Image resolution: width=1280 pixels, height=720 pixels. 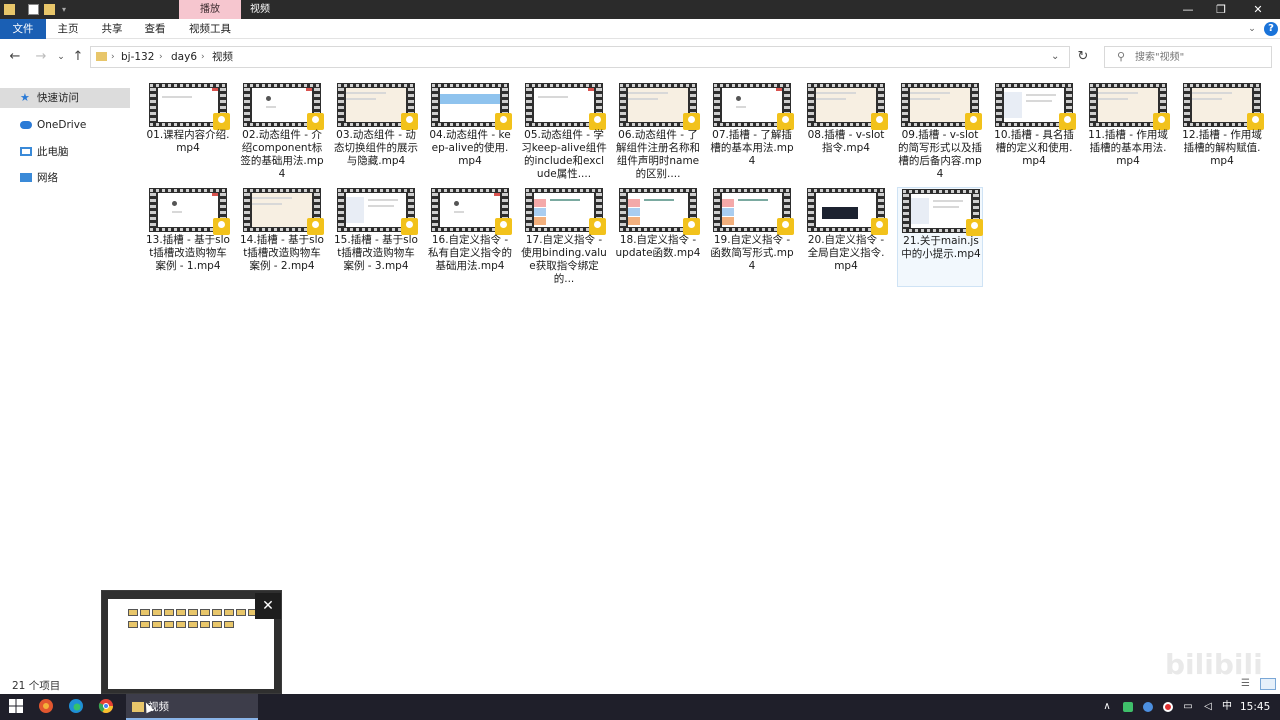 What do you see at coordinates (65, 178) in the screenshot?
I see `sidebar-item-network: 网络` at bounding box center [65, 178].